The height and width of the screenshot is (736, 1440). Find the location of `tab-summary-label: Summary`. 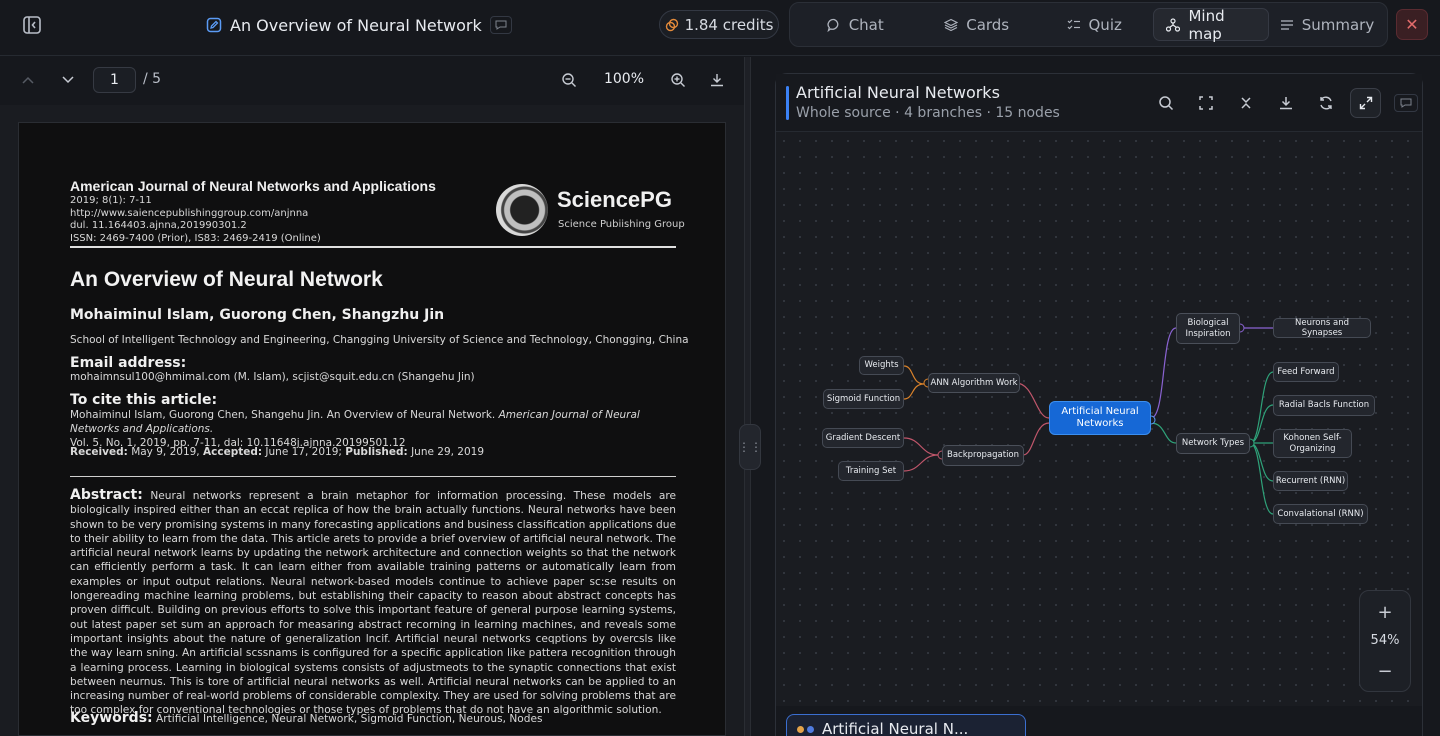

tab-summary-label: Summary is located at coordinates (1338, 24).